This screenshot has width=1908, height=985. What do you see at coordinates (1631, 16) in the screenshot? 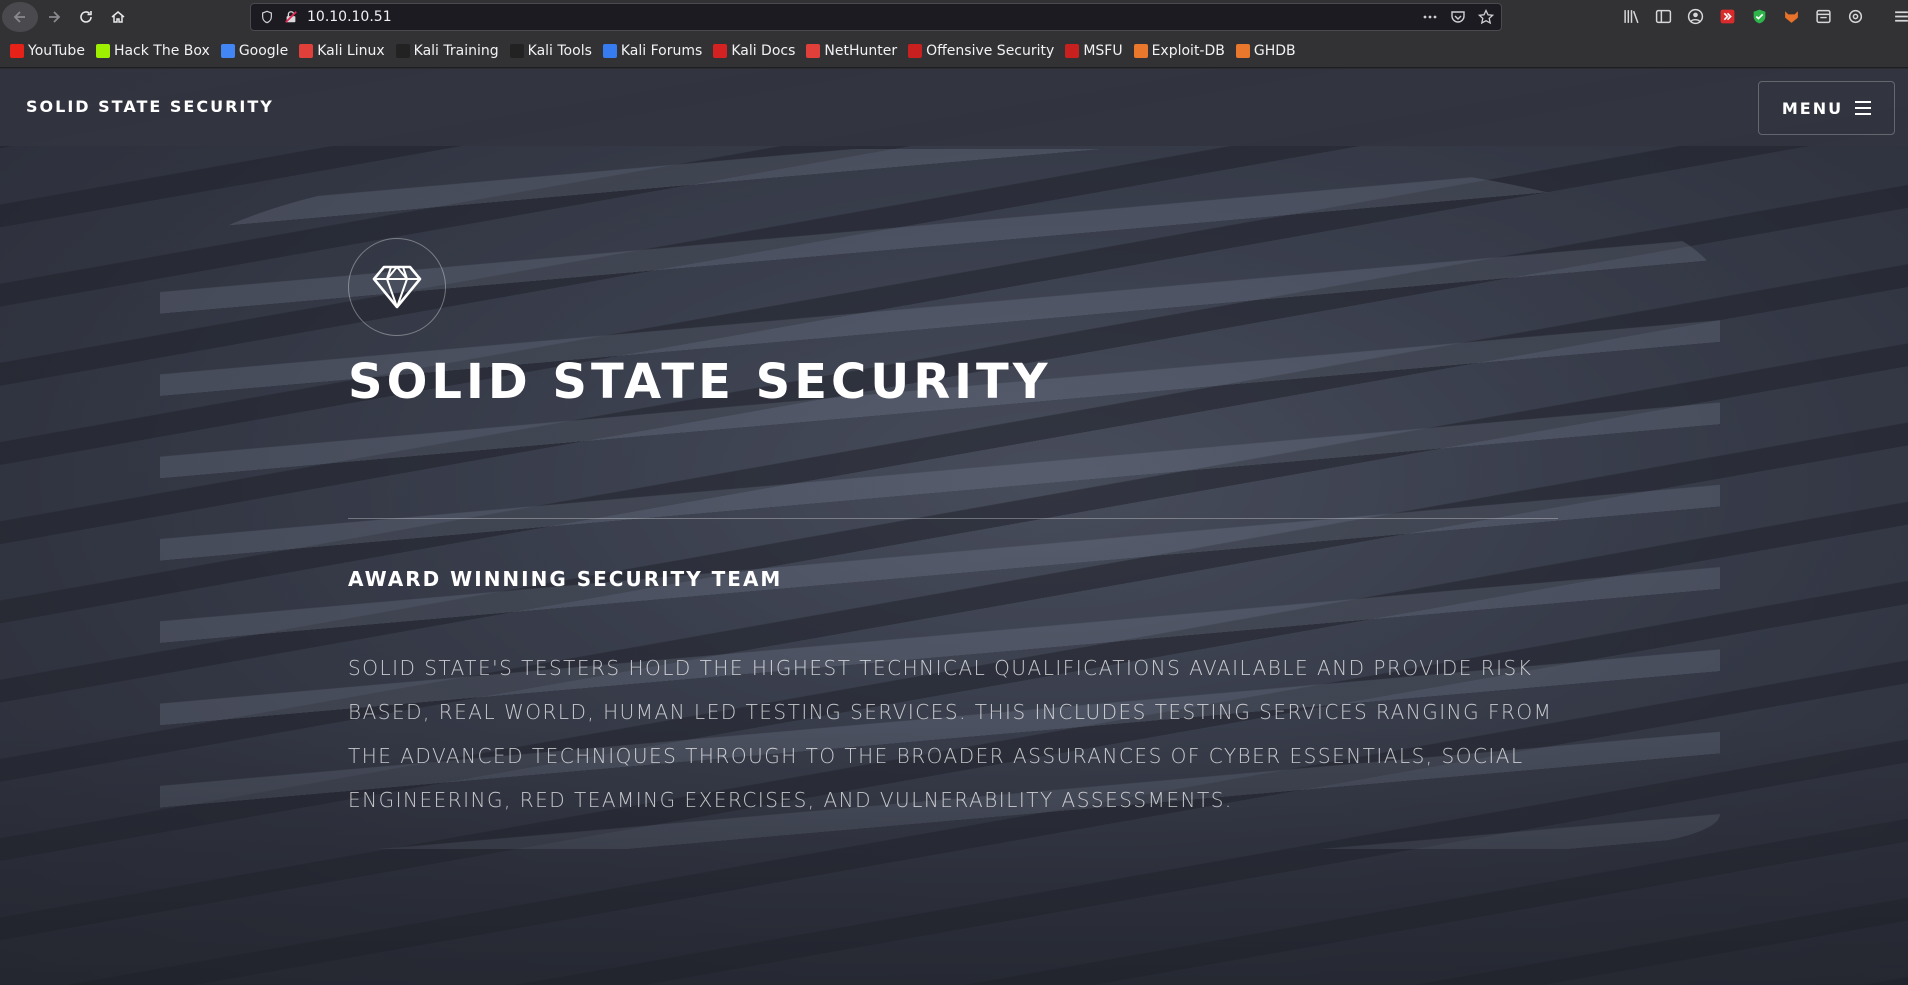
I see `library-icon` at bounding box center [1631, 16].